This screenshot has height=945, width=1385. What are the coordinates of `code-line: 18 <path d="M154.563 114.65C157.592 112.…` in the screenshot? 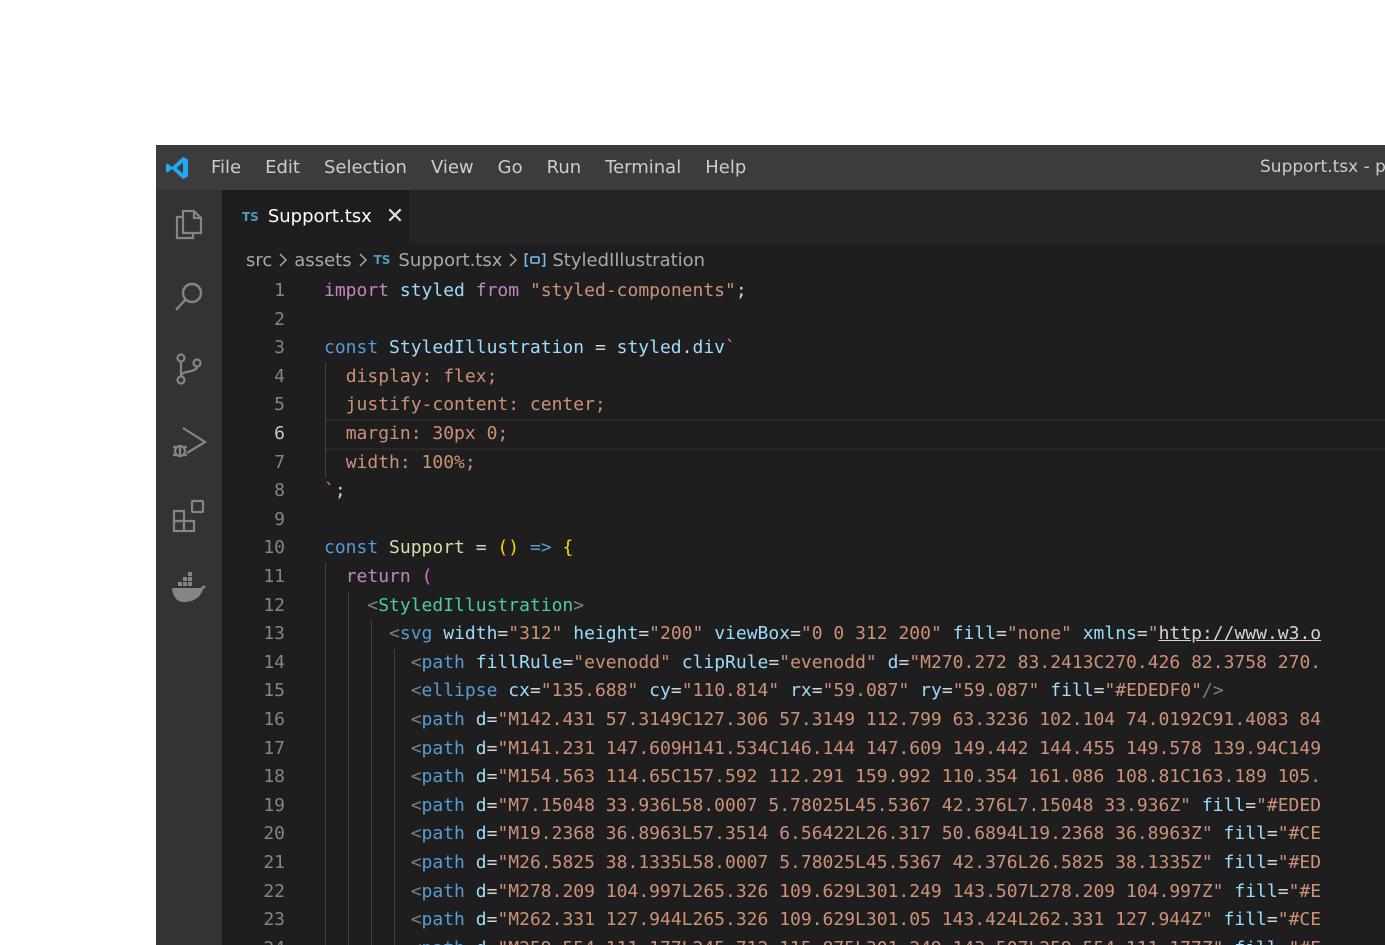 It's located at (803, 777).